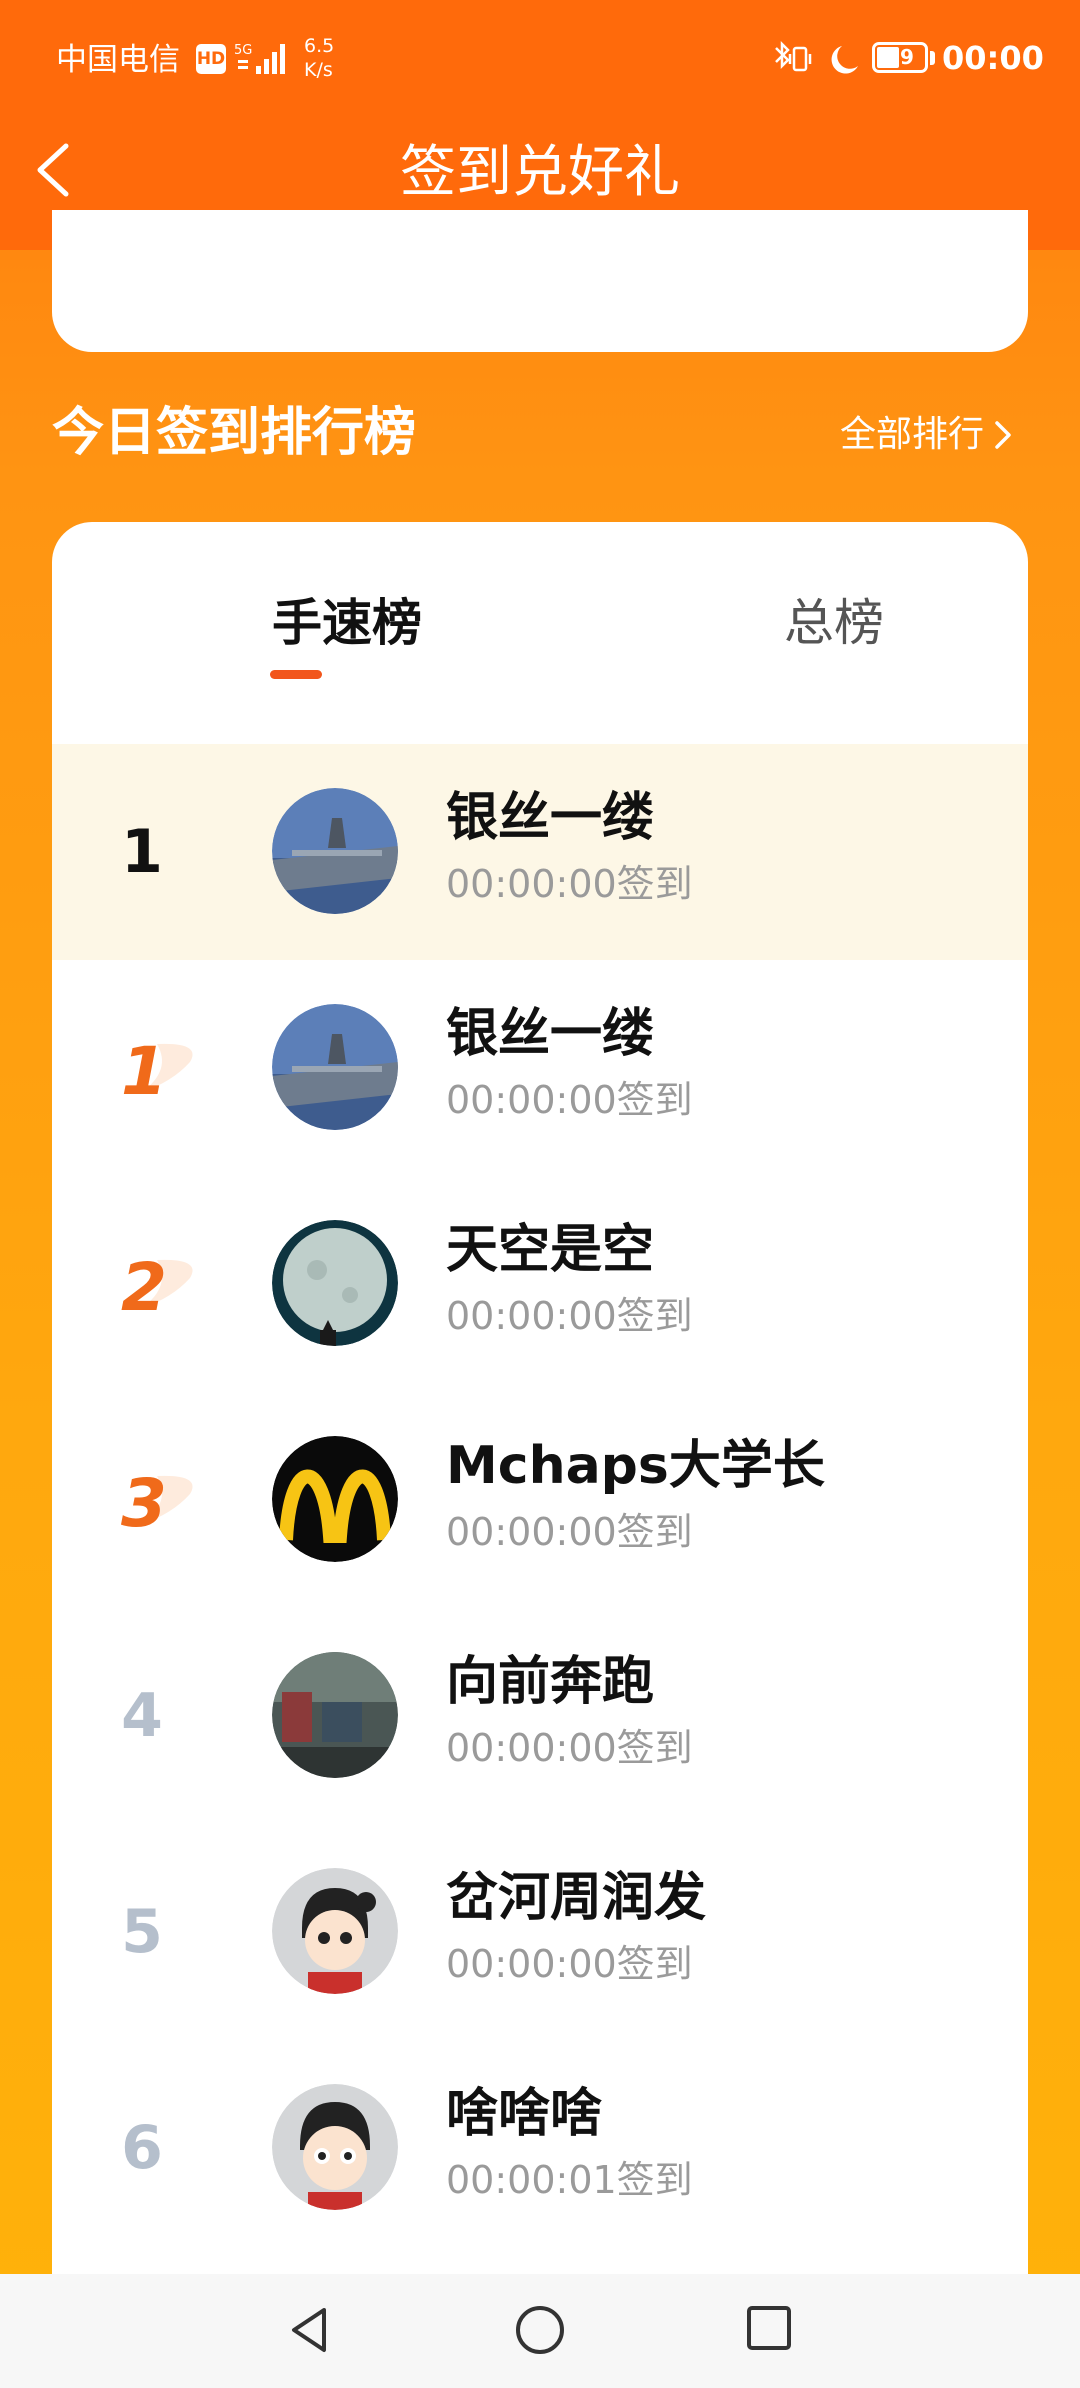  Describe the element at coordinates (540, 1284) in the screenshot. I see `list-item: 2 天空是空 00:00:00签到` at that location.